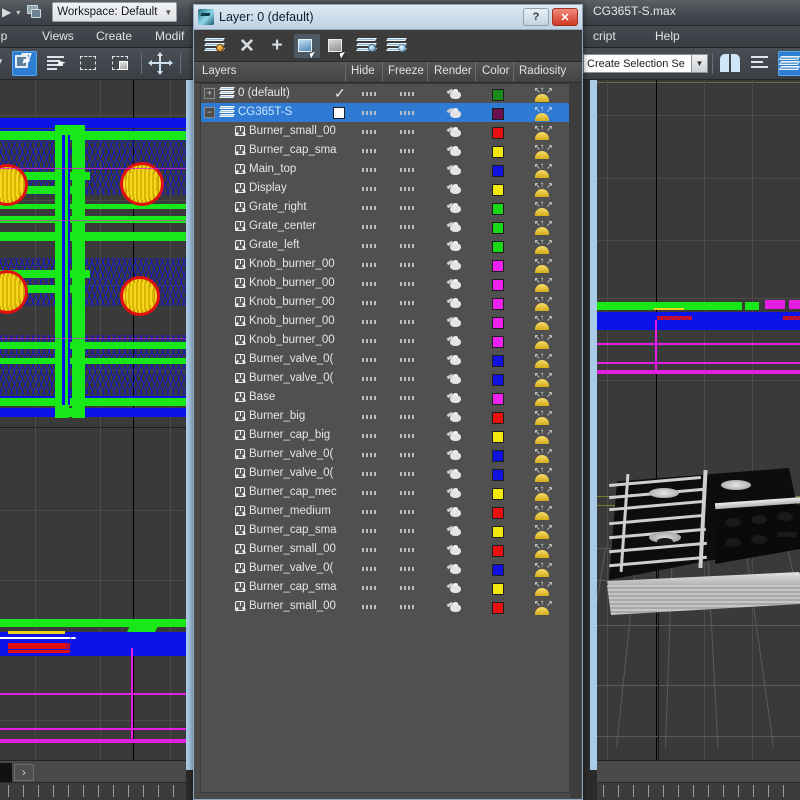 The width and height of the screenshot is (800, 800). I want to click on help-button: ?, so click(536, 17).